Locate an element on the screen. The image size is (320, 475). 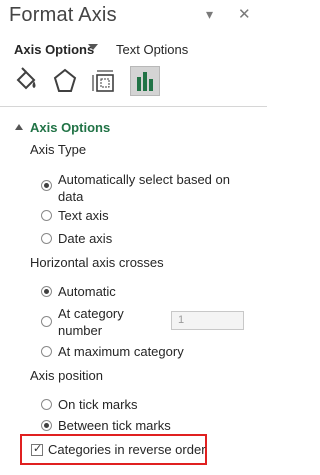
radio-between-tick-marks is located at coordinates (46, 425).